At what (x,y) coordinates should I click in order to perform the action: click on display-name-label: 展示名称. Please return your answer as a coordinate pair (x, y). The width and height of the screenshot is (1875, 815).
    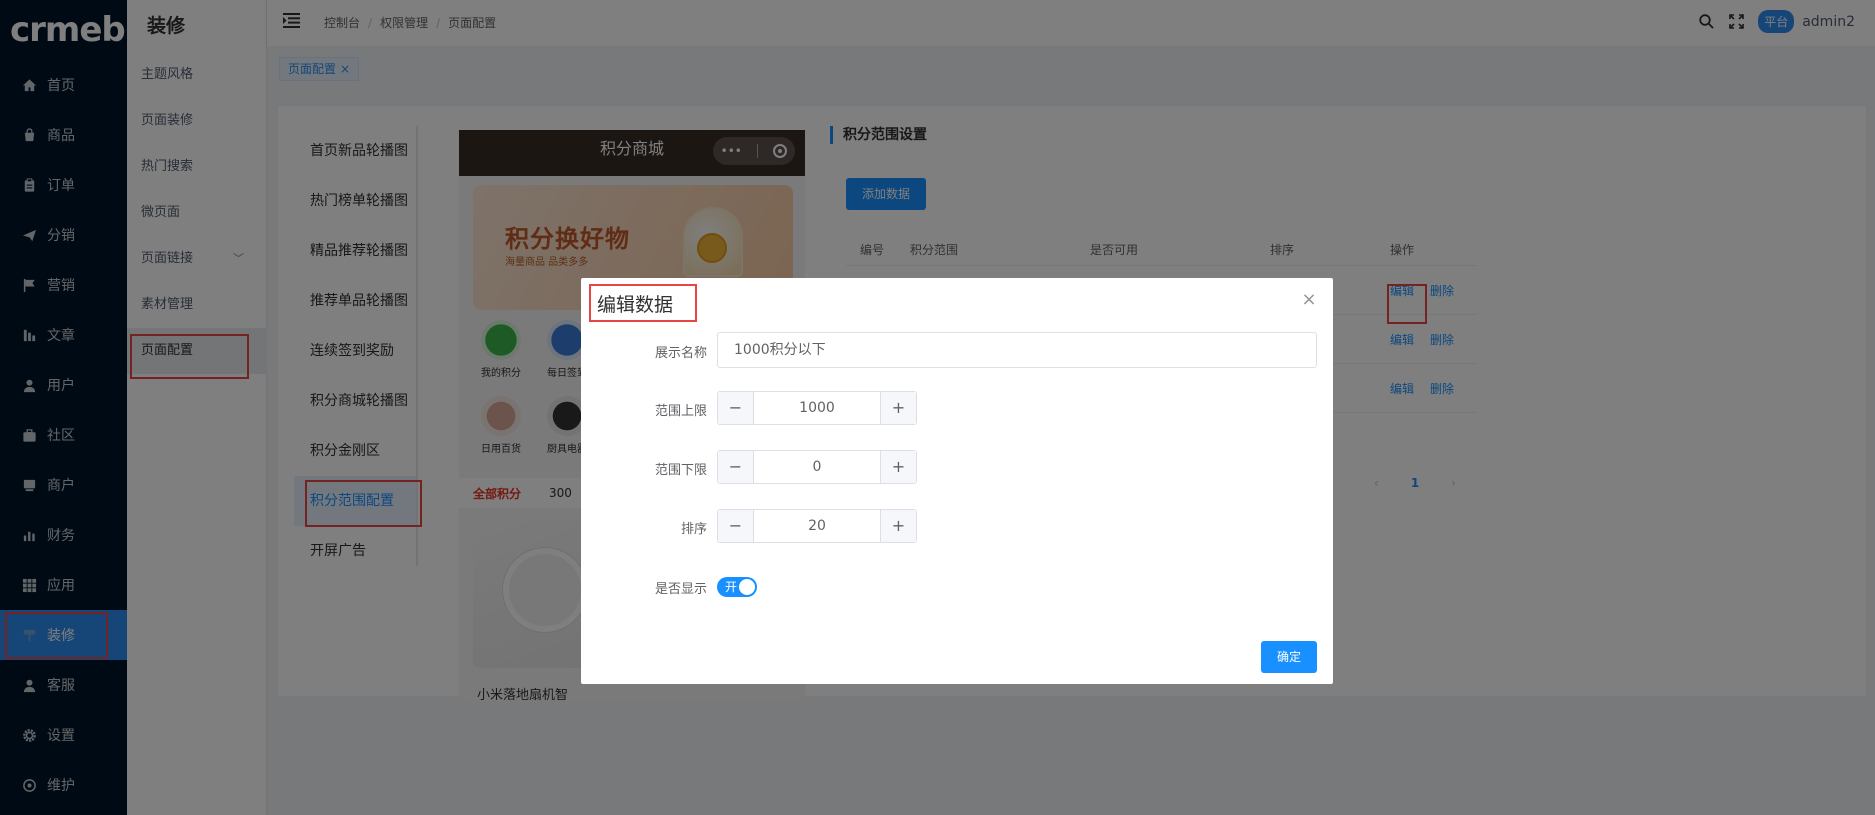
    Looking at the image, I should click on (680, 353).